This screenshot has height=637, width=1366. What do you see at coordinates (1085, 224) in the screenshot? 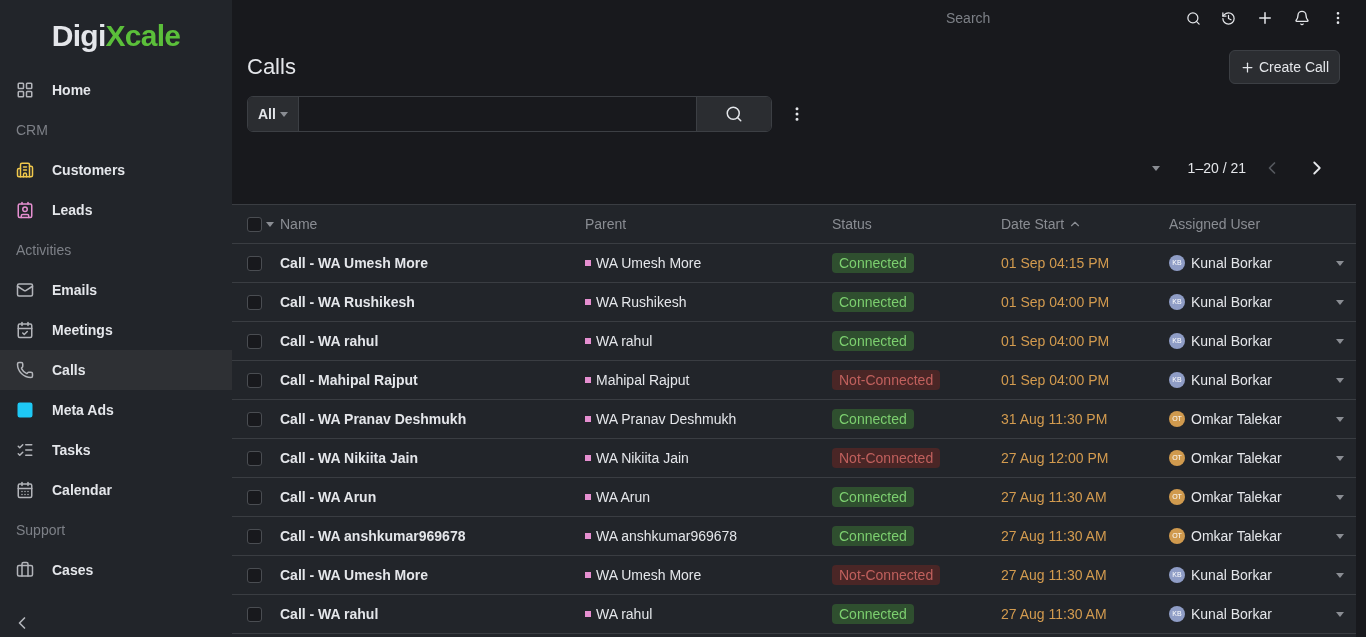
I see `column-header: Date Start` at bounding box center [1085, 224].